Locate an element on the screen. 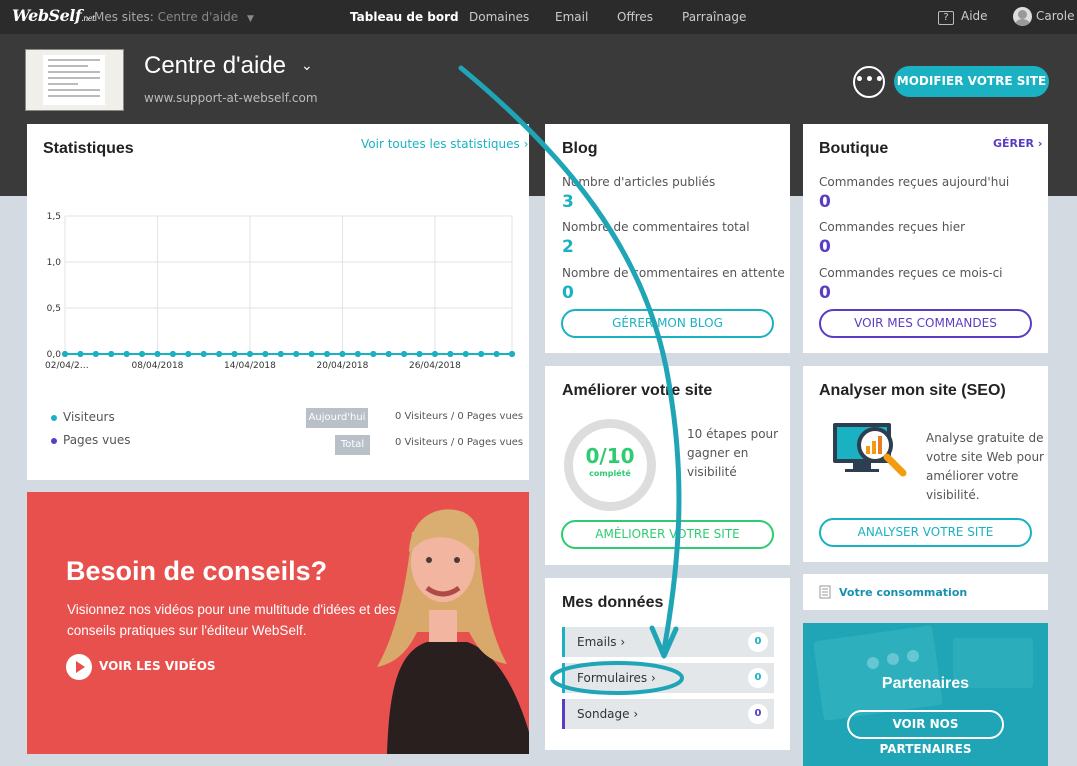 This screenshot has width=1077, height=766. nav-dashboard: Tableau de bord is located at coordinates (404, 17).